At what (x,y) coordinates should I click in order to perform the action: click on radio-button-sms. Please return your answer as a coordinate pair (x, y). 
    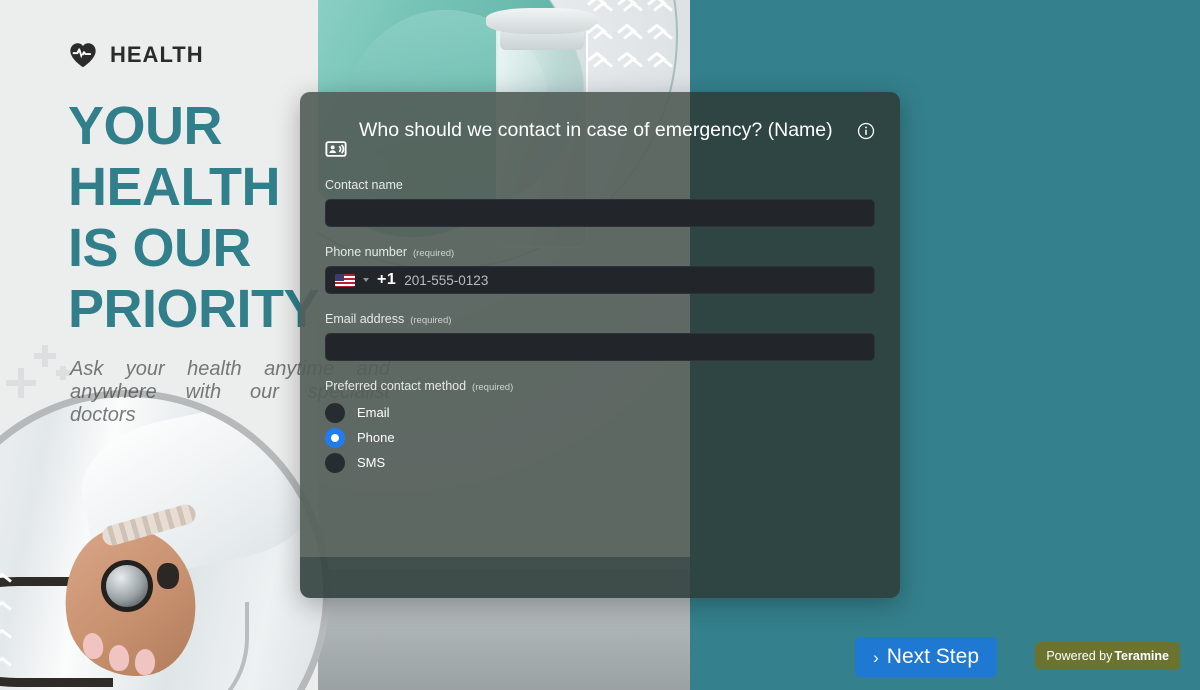
    Looking at the image, I should click on (335, 462).